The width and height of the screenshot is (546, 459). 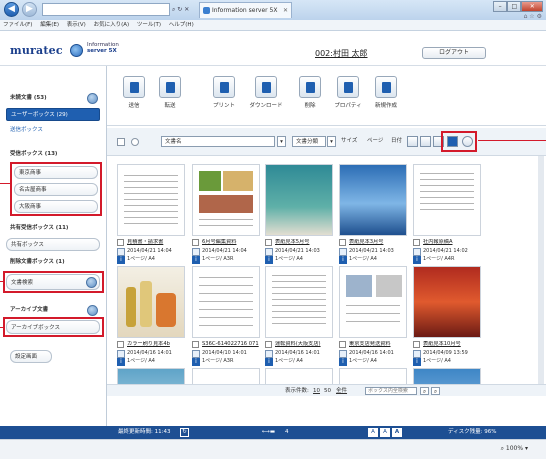 What do you see at coordinates (135, 142) in the screenshot?
I see `filter-toggle-icon` at bounding box center [135, 142].